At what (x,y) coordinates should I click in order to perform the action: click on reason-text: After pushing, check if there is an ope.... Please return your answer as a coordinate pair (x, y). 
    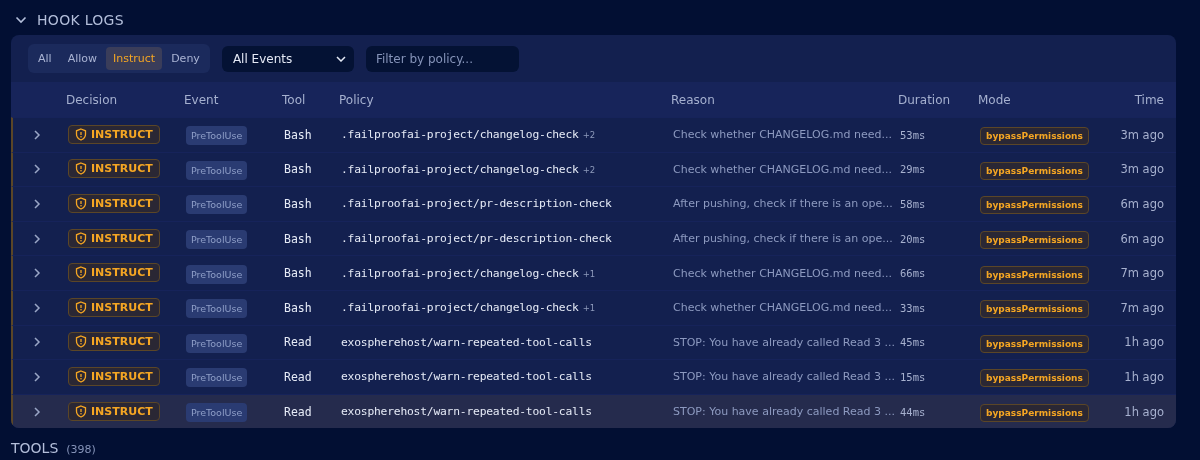
    Looking at the image, I should click on (783, 239).